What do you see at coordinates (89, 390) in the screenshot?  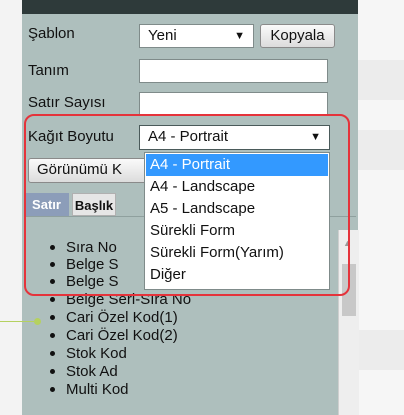 I see `list-item: Multi Kod` at bounding box center [89, 390].